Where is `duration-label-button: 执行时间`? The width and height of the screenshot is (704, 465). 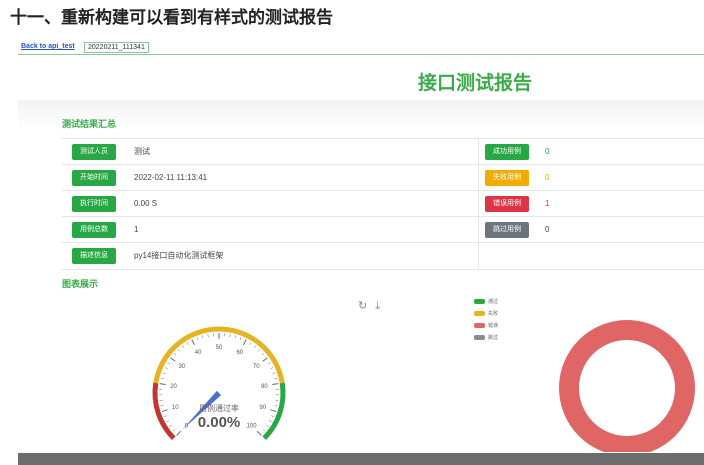
duration-label-button: 执行时间 is located at coordinates (94, 204).